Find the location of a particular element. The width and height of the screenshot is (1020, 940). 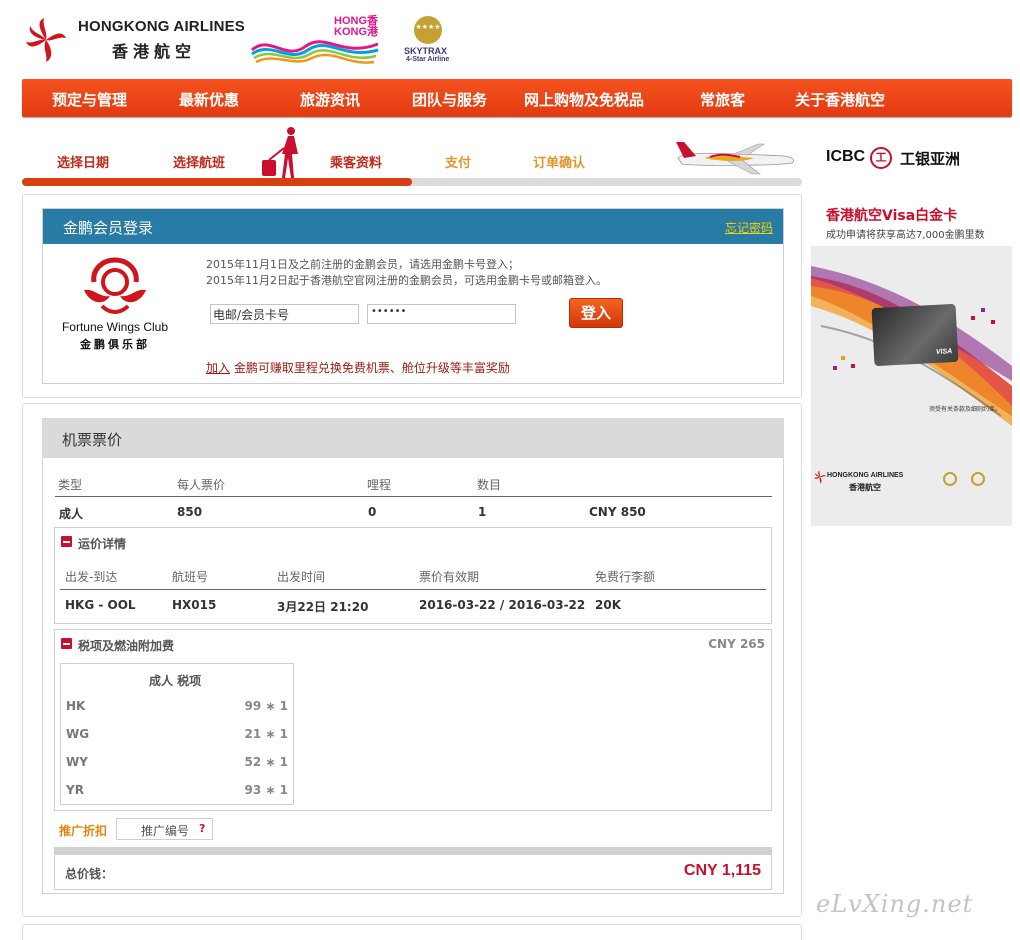

total-price-label: 总价钱： is located at coordinates (89, 874).